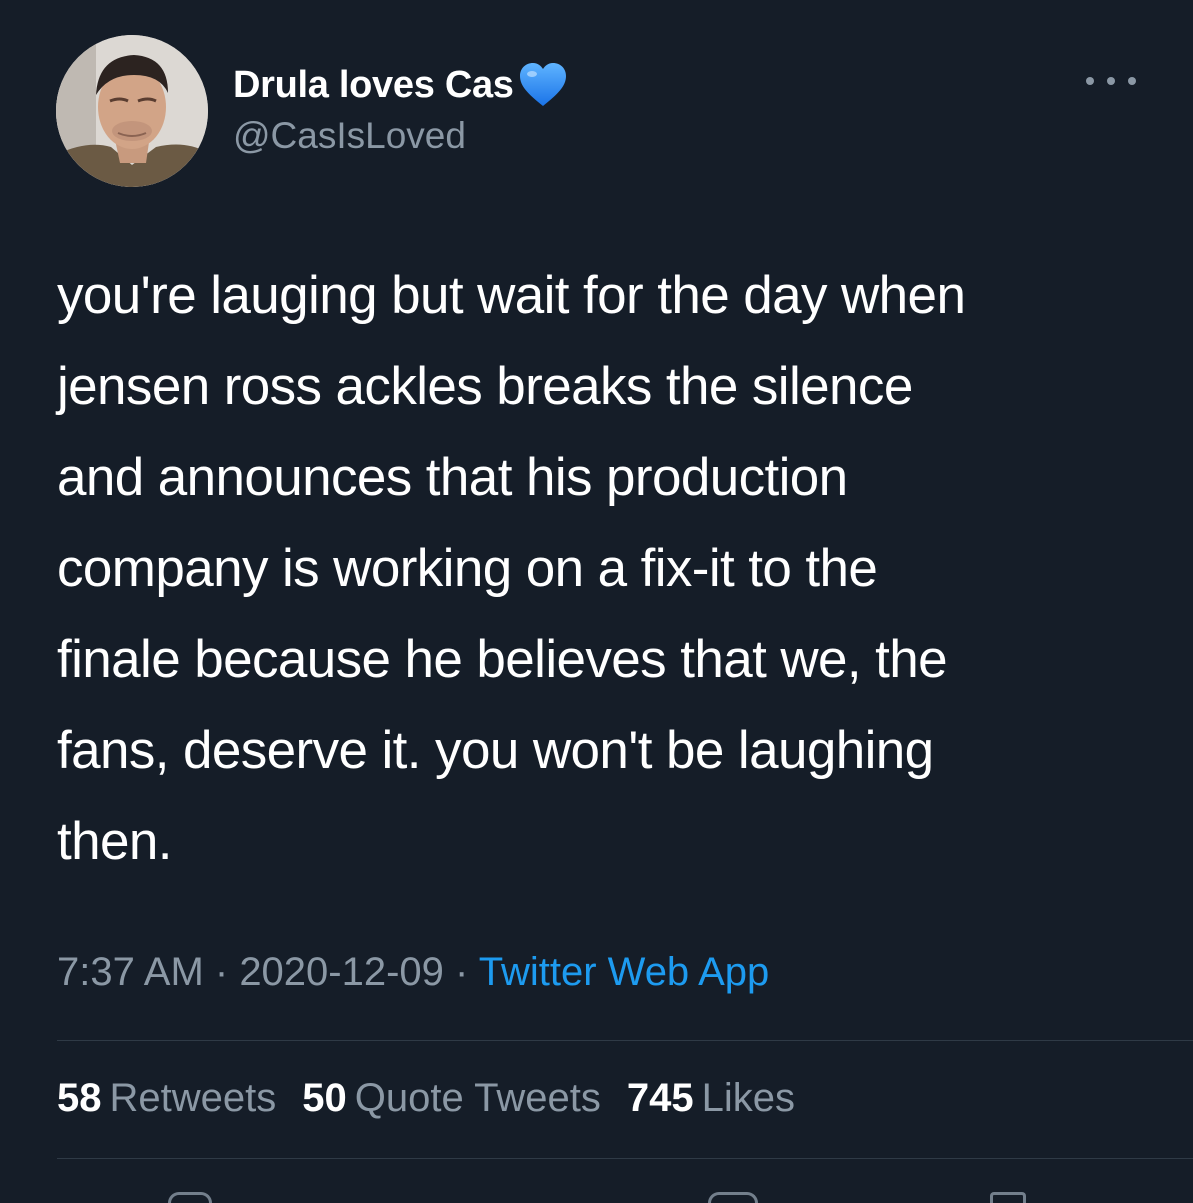  I want to click on tweet-stats: 58 Retweets 50 Quote Tweets 745 Likes, so click(426, 1098).